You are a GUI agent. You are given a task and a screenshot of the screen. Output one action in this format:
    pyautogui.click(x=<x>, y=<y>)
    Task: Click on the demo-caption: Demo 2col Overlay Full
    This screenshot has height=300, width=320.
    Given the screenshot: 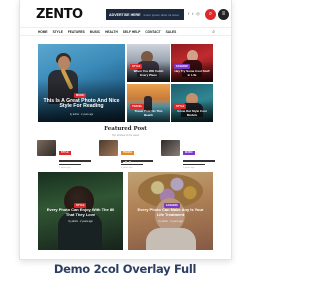 What is the action you would take?
    pyautogui.click(x=125, y=269)
    